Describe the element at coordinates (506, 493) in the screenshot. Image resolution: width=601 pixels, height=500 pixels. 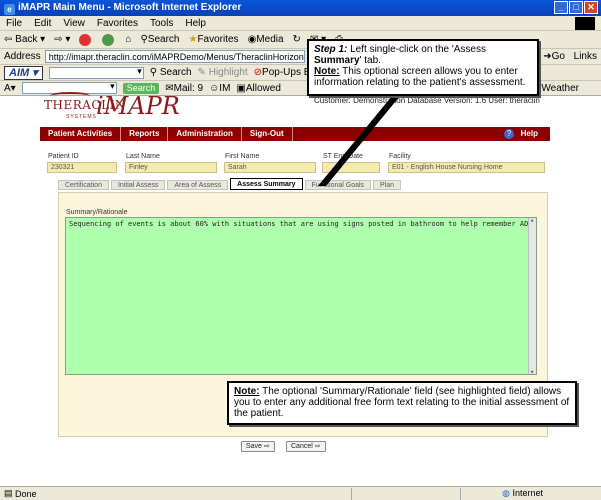
I see `globe-icon: ◍` at that location.